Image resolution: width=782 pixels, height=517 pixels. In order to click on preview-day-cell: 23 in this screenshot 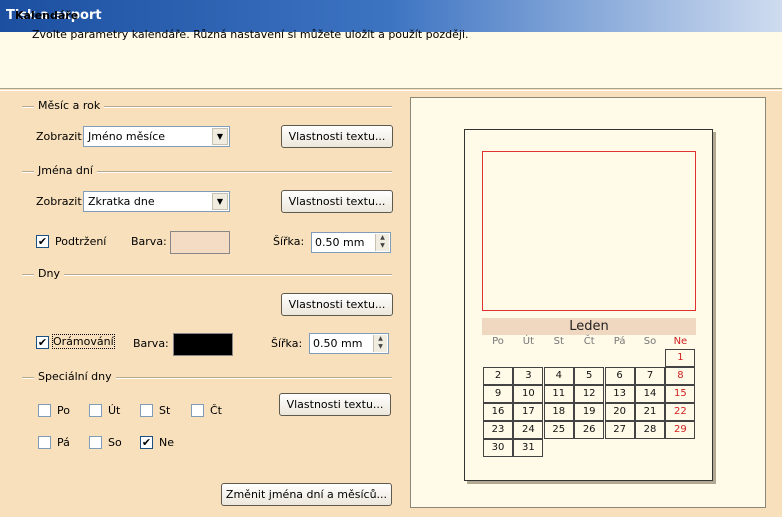, I will do `click(498, 430)`.